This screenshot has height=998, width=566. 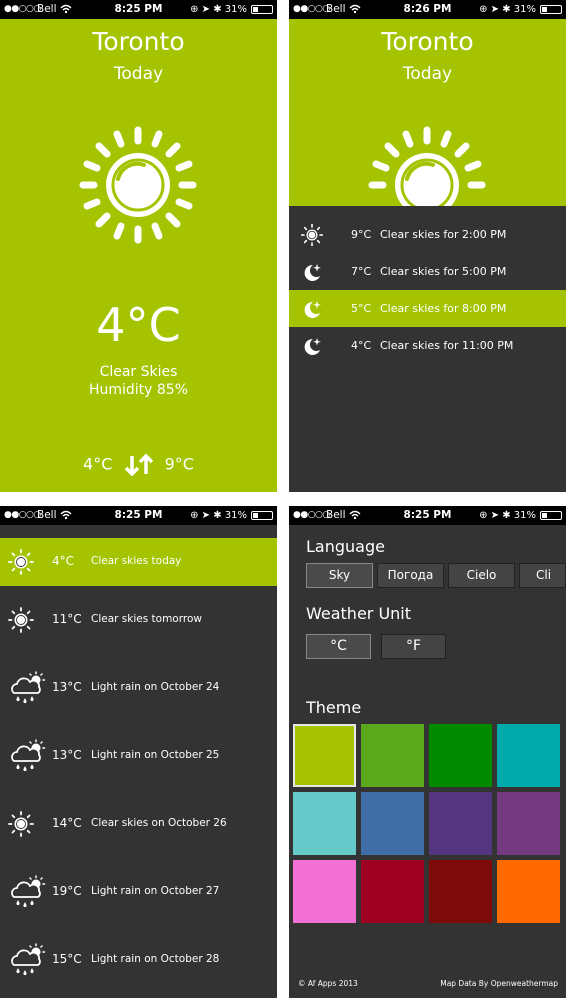 What do you see at coordinates (179, 464) in the screenshot?
I see `high-temperature: 9°C` at bounding box center [179, 464].